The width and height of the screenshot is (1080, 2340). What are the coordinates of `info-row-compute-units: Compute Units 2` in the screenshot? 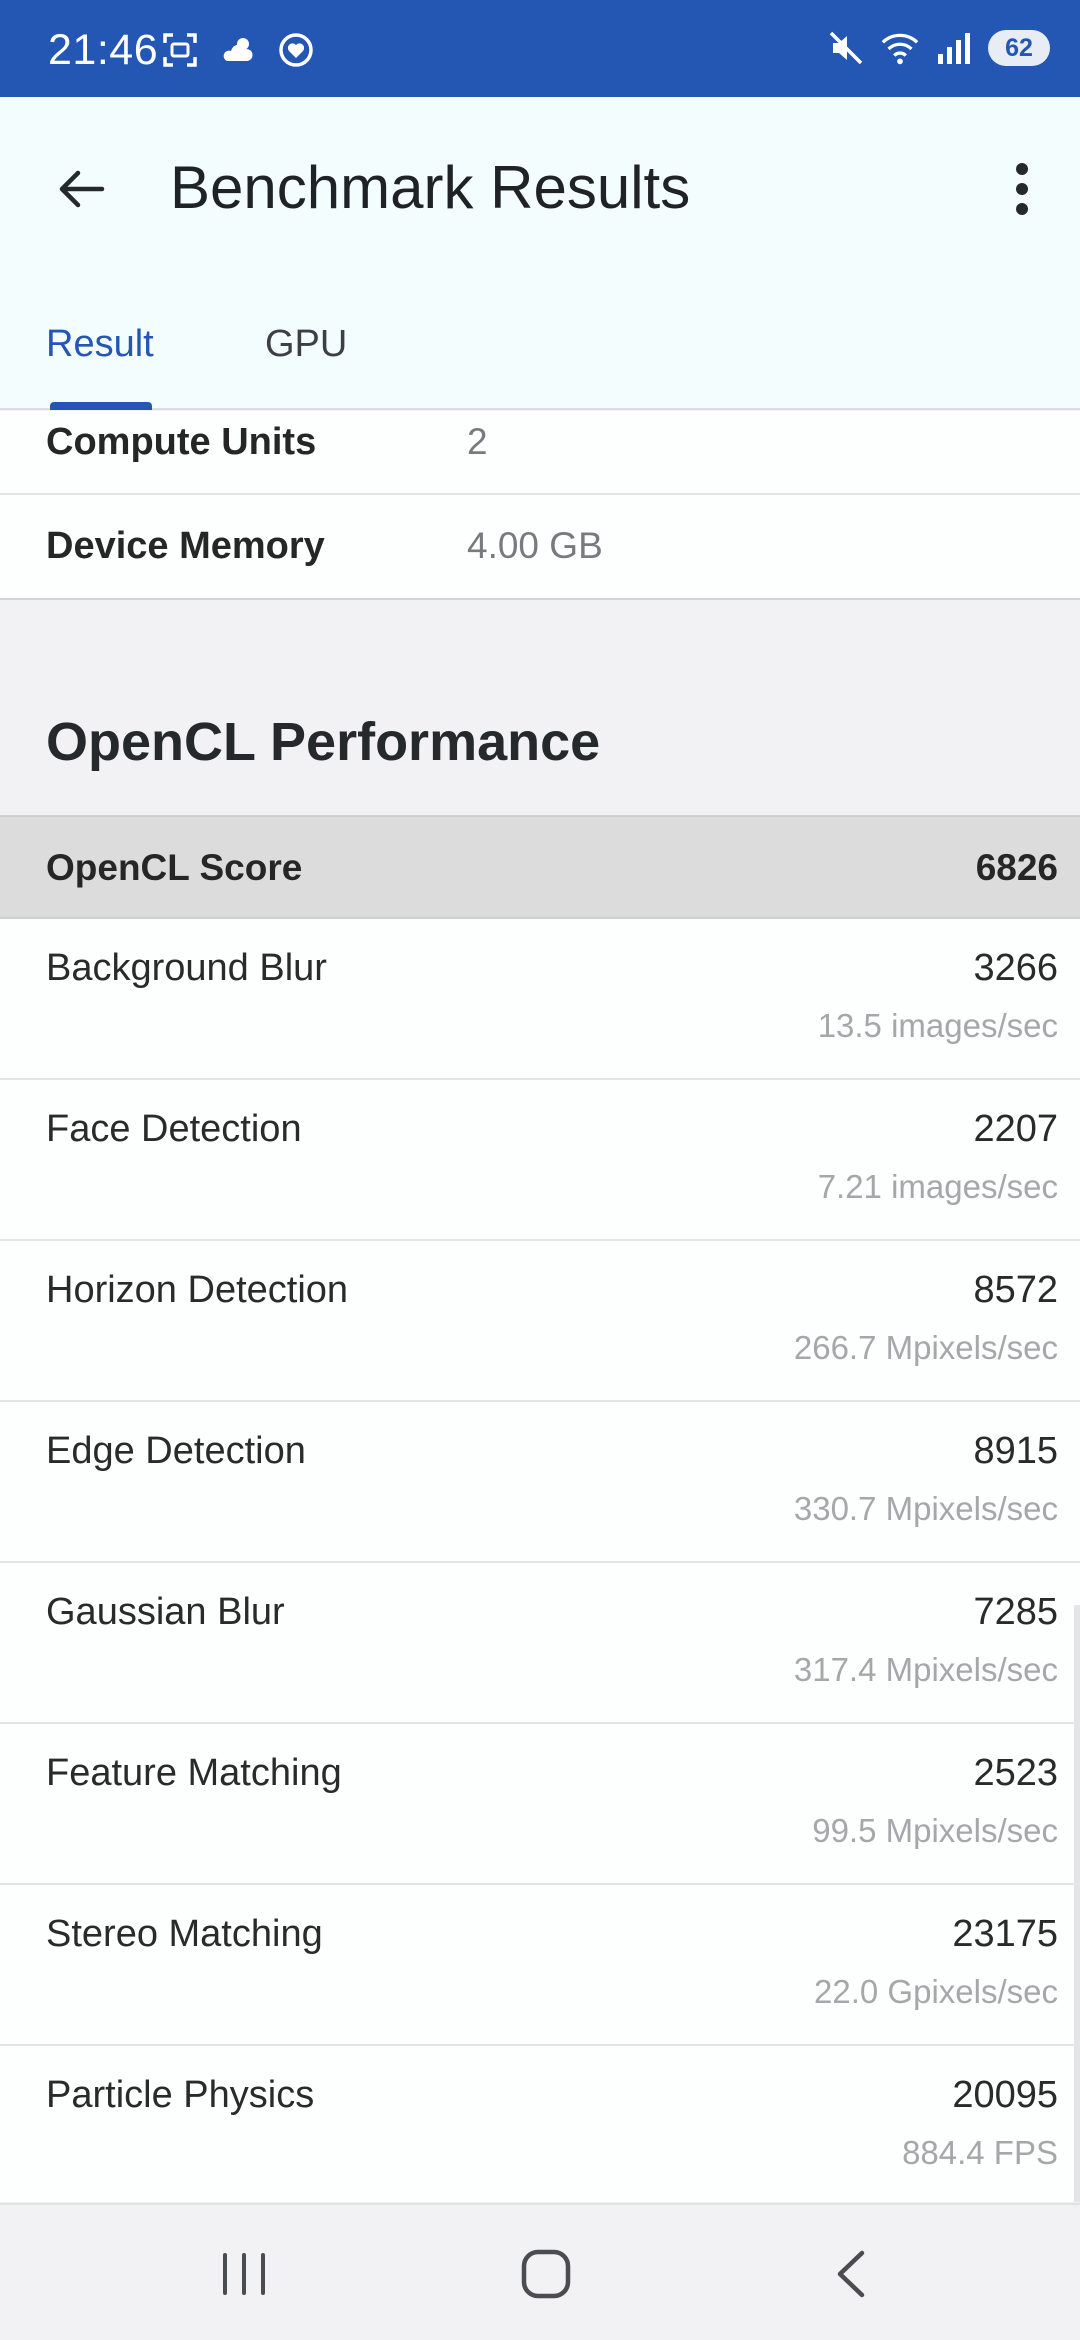 It's located at (540, 453).